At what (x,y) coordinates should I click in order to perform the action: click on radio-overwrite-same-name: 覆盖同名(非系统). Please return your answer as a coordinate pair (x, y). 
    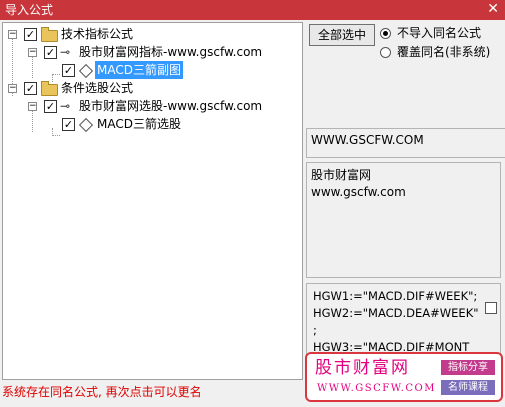
    Looking at the image, I should click on (435, 52).